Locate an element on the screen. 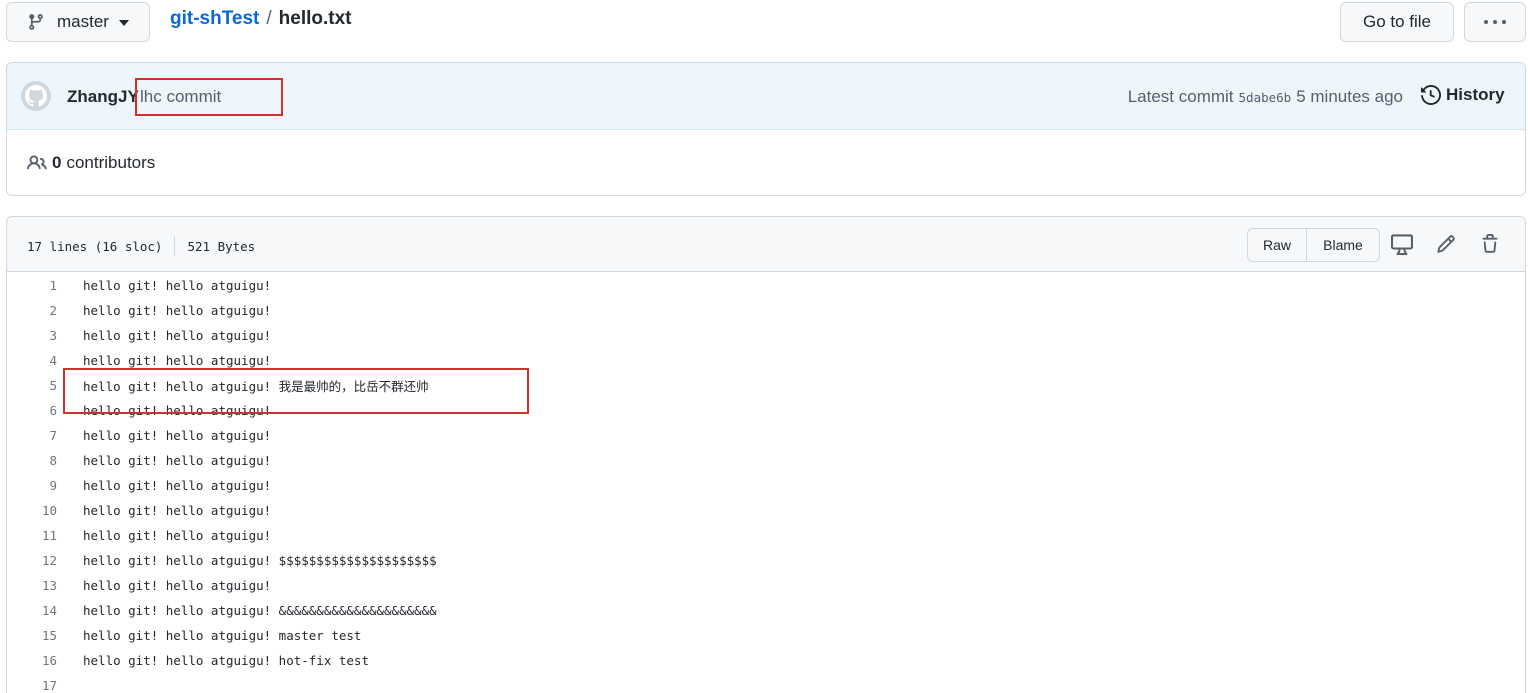  line-number: 12 is located at coordinates (32, 560).